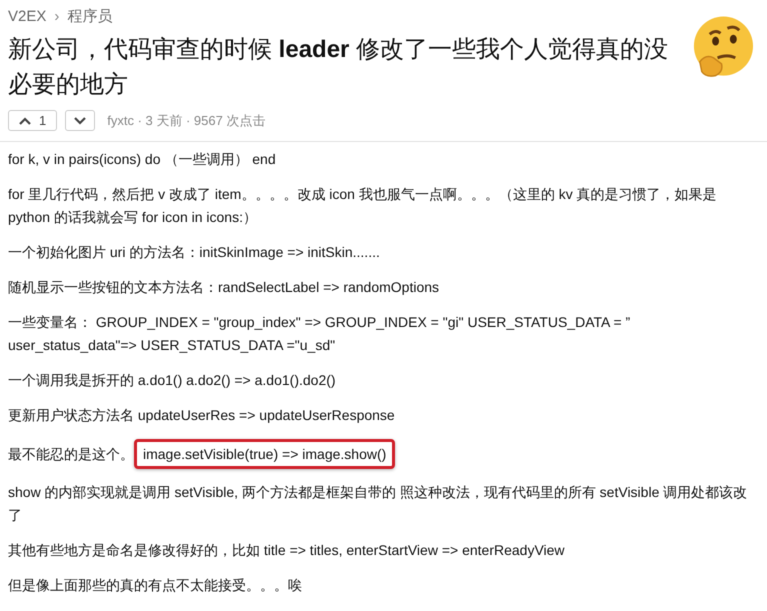 Image resolution: width=767 pixels, height=611 pixels. What do you see at coordinates (186, 121) in the screenshot?
I see `post-meta: fyxtc · 3 天前 · 9567 次点击` at bounding box center [186, 121].